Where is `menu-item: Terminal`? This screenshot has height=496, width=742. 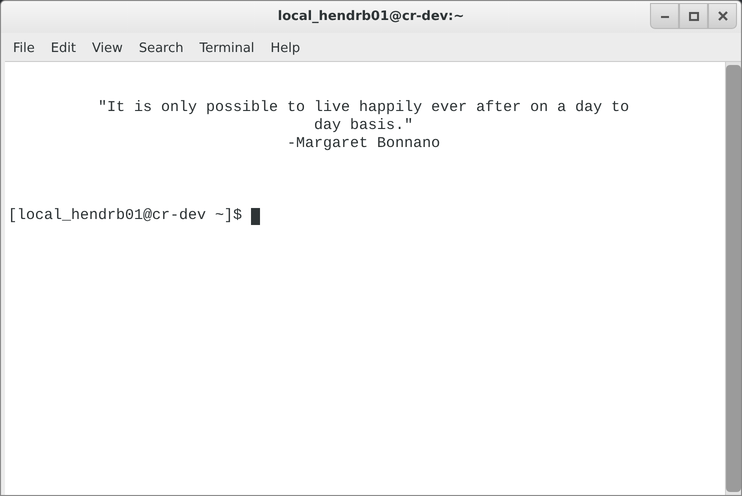 menu-item: Terminal is located at coordinates (226, 48).